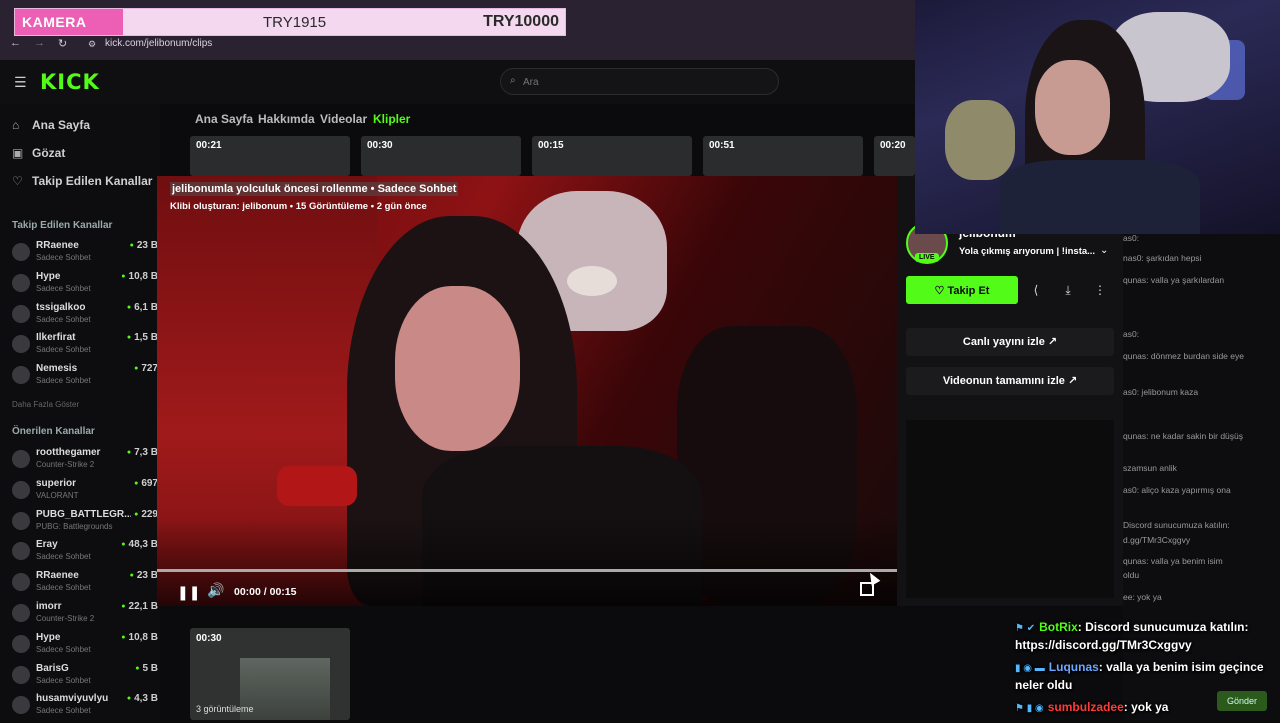  What do you see at coordinates (86, 524) in the screenshot?
I see `sidebar-channel: PUBG_BATTLEGR...PUBG: Battlegrounds 229` at bounding box center [86, 524].